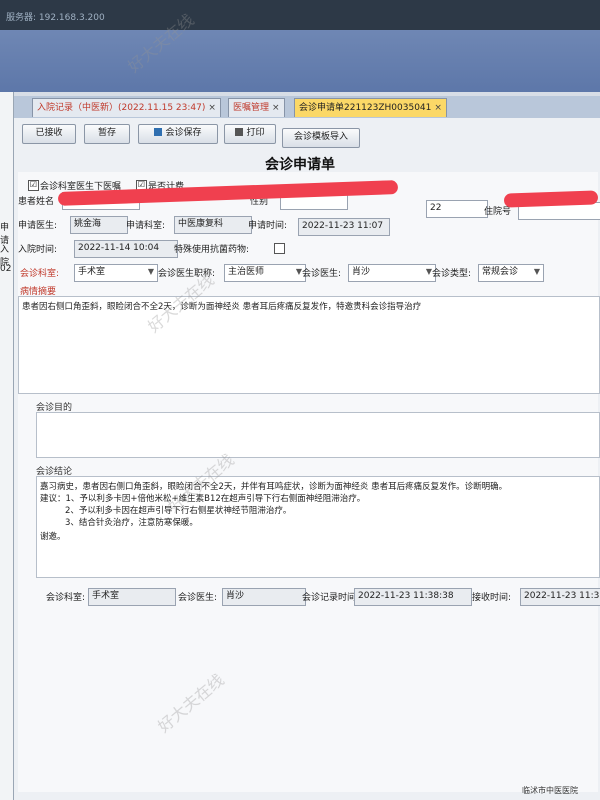 The width and height of the screenshot is (600, 800). I want to click on applicant-label: 申请医生:, so click(38, 226).